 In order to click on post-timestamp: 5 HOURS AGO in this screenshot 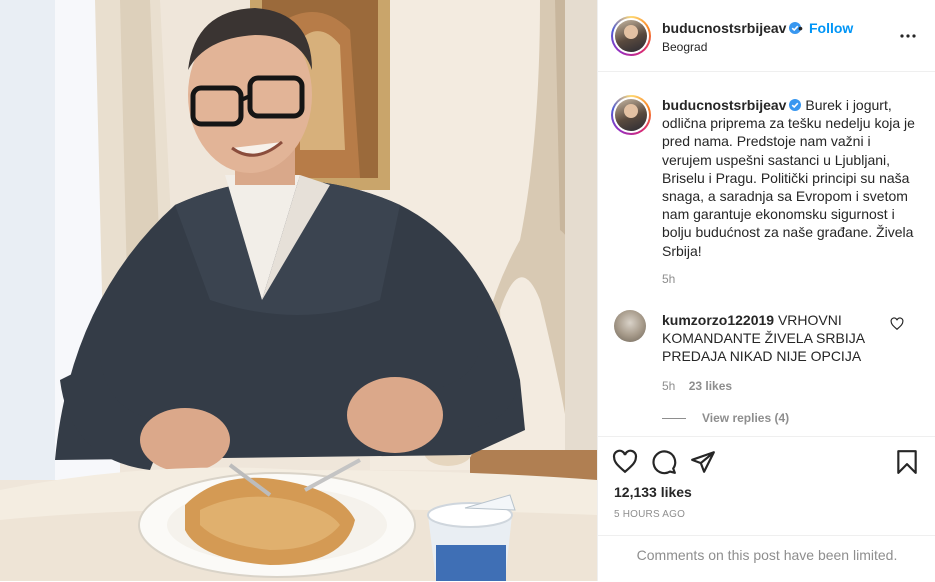, I will do `click(649, 514)`.